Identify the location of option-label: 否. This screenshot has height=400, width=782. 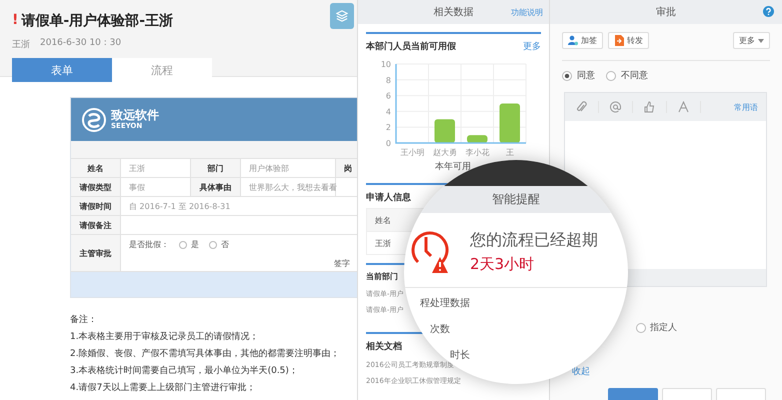
(225, 244).